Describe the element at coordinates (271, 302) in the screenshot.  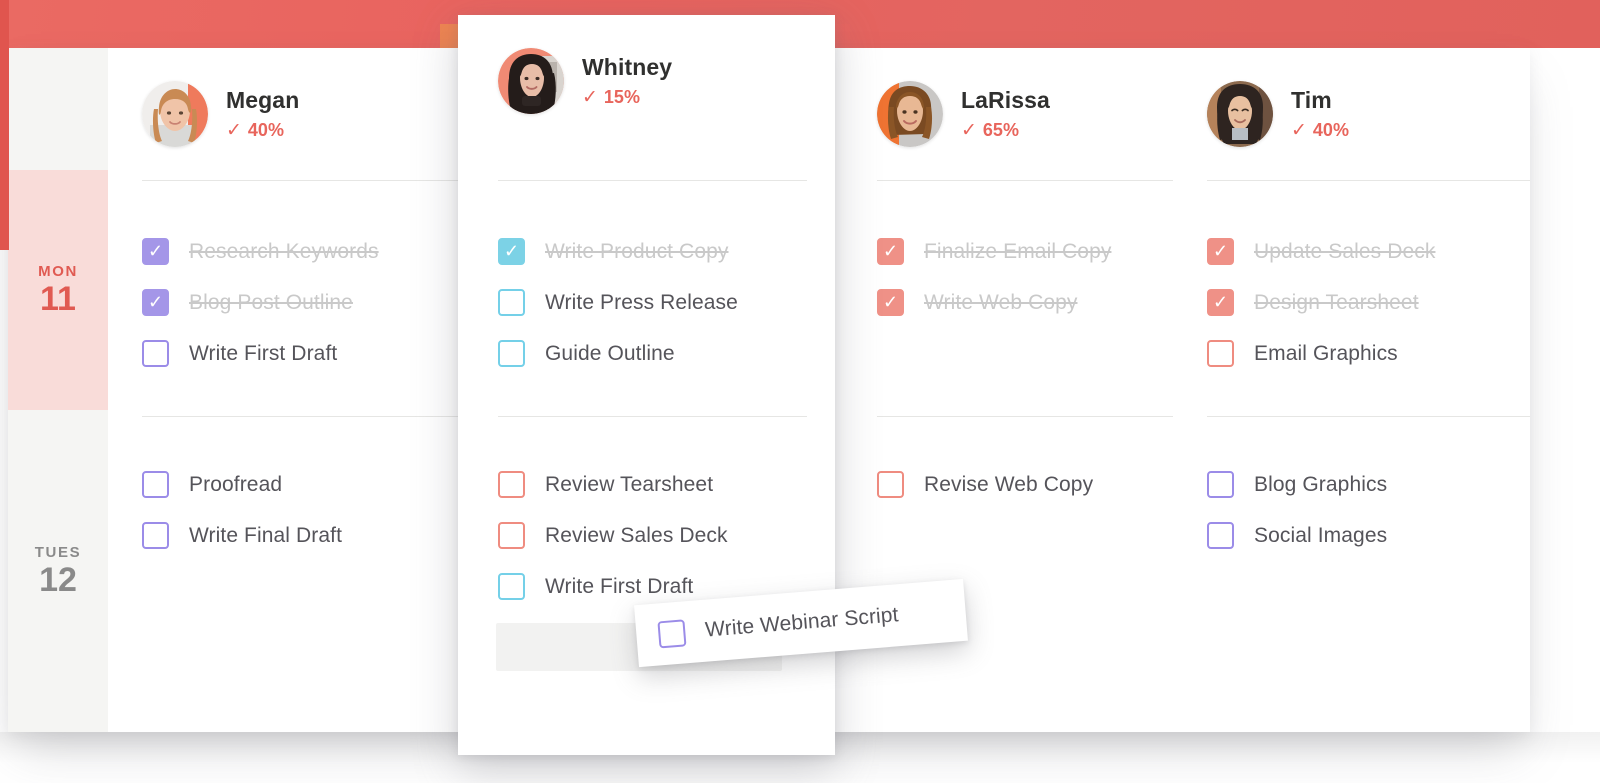
I see `task-label: Blog Post Outline` at that location.